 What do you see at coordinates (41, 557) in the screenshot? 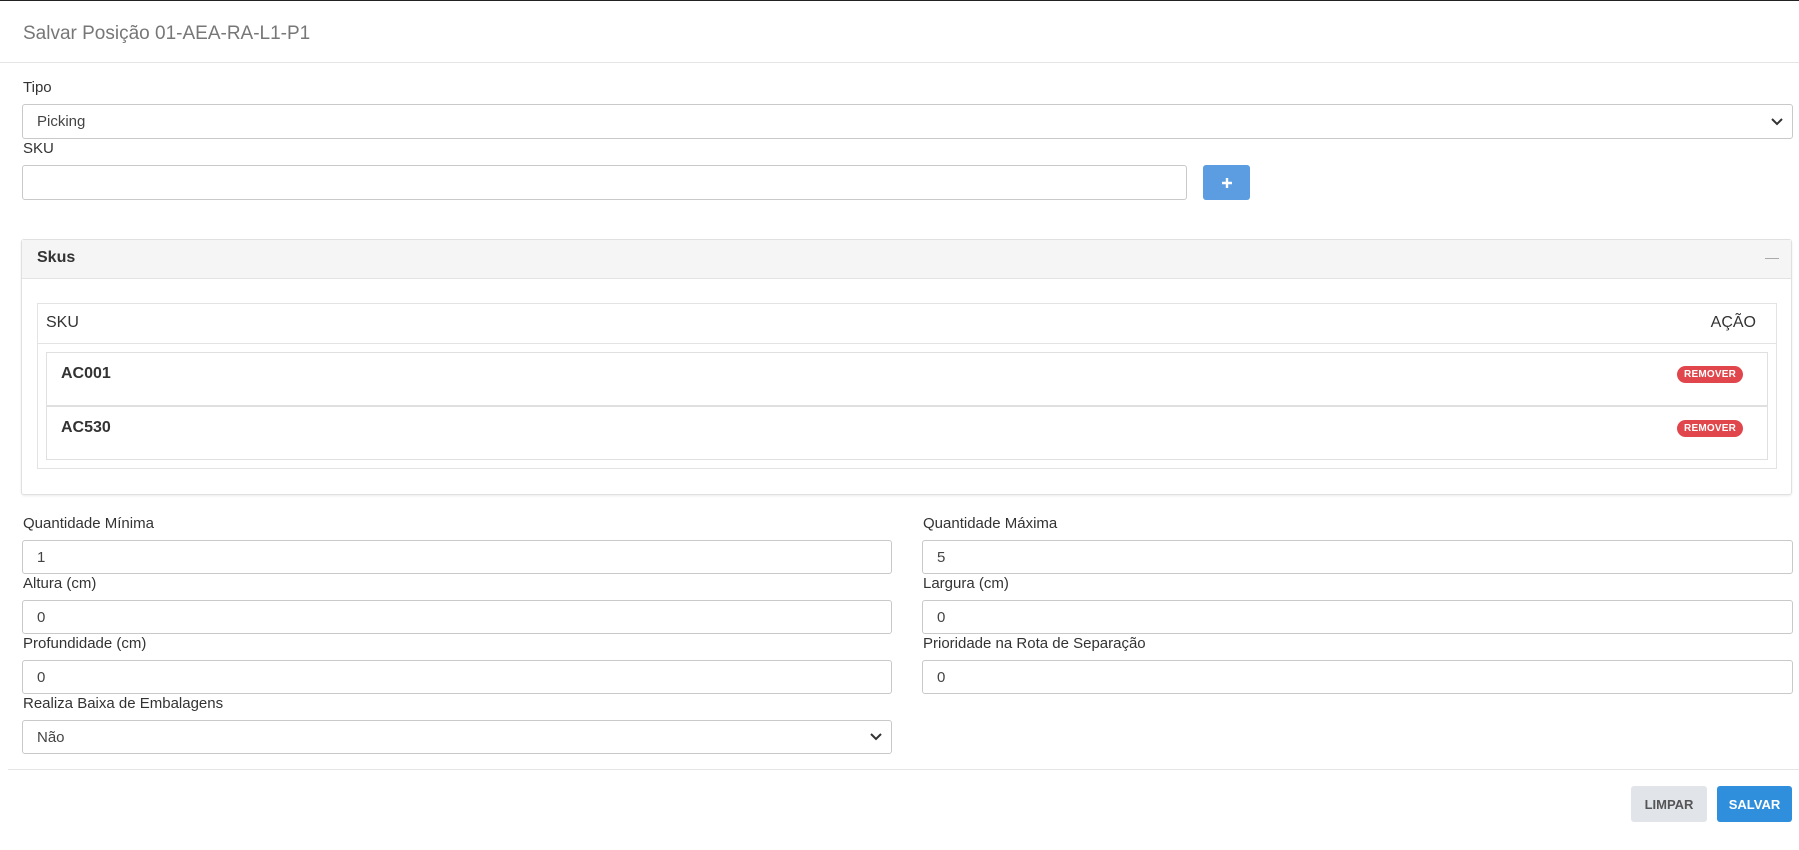
I see `quantidade-minima-value: 1` at bounding box center [41, 557].